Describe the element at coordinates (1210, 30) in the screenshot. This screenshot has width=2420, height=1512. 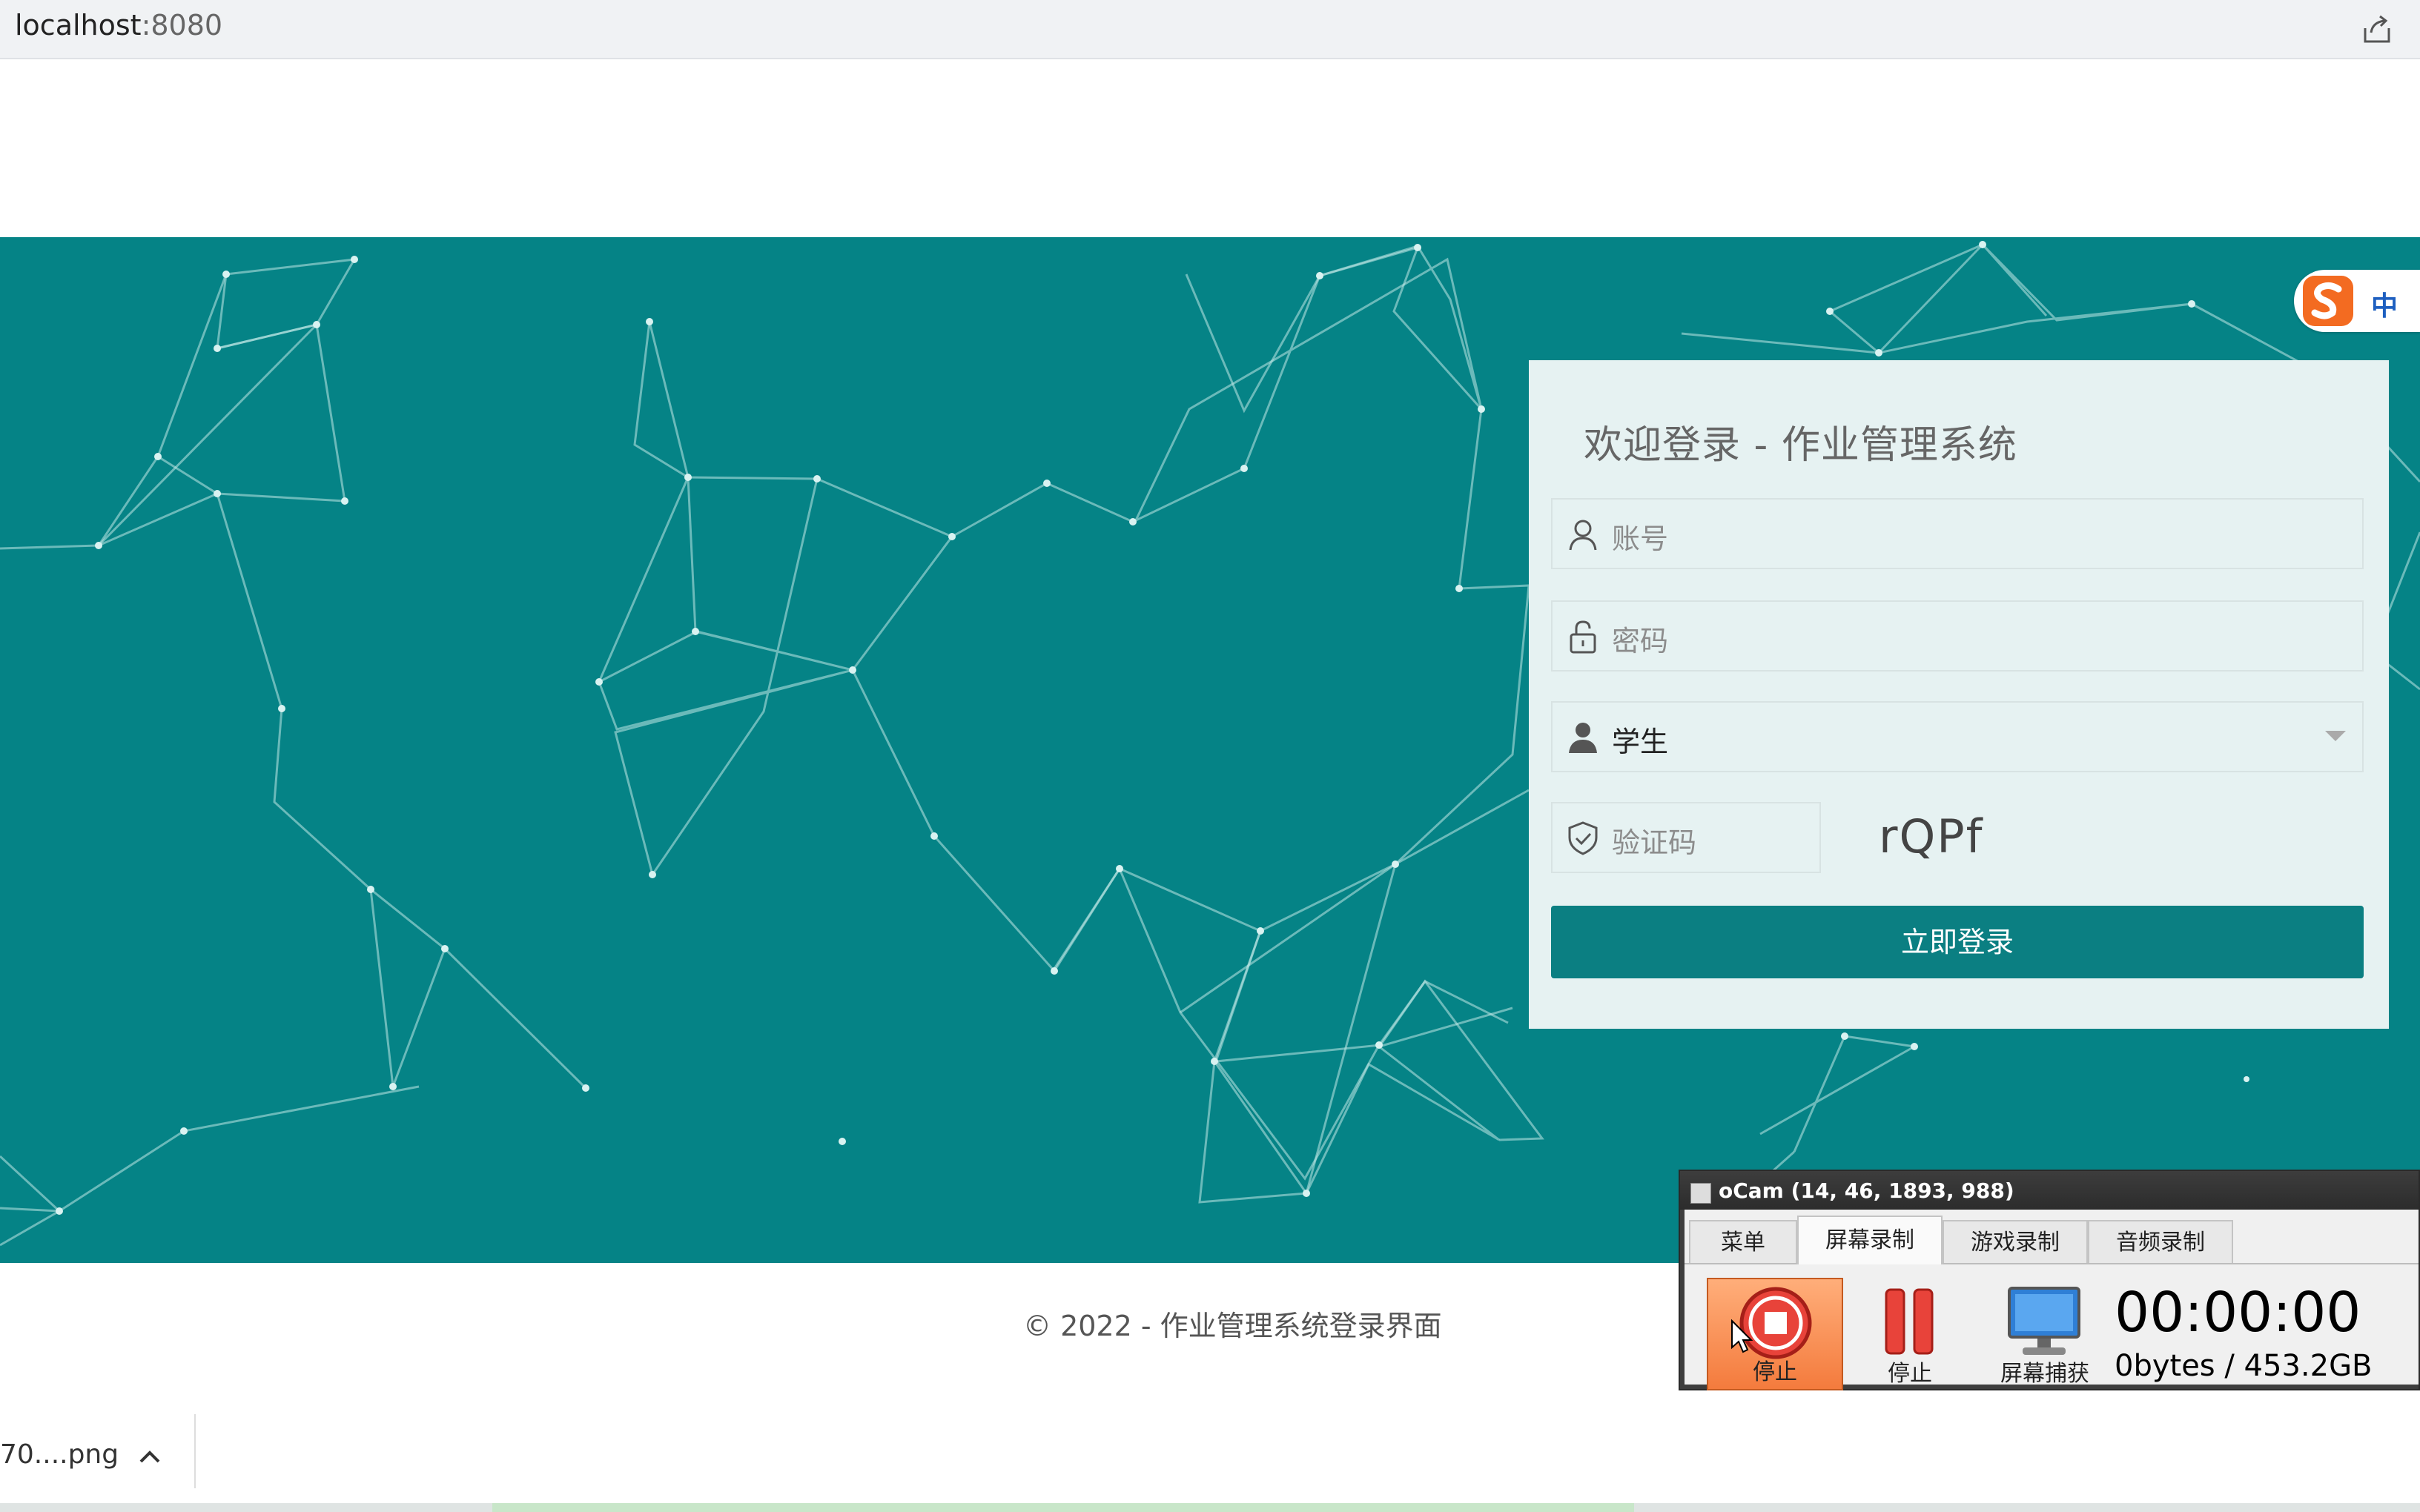
I see `address-bar: localhost:8080` at that location.